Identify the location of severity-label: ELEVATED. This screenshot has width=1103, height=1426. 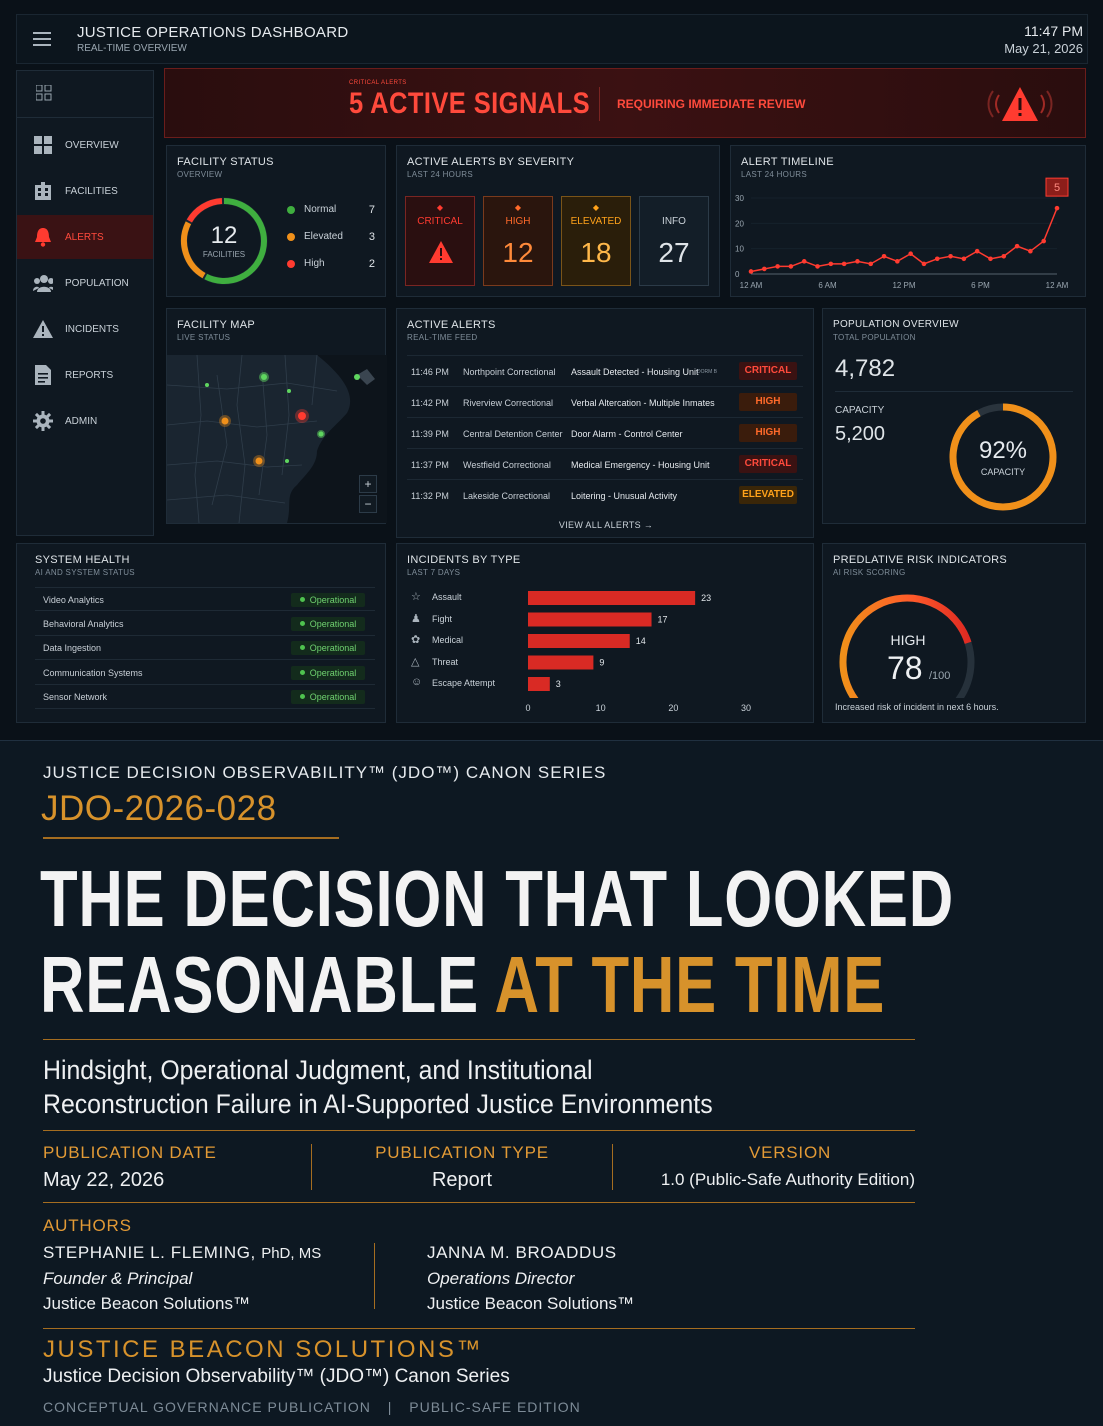
(596, 221).